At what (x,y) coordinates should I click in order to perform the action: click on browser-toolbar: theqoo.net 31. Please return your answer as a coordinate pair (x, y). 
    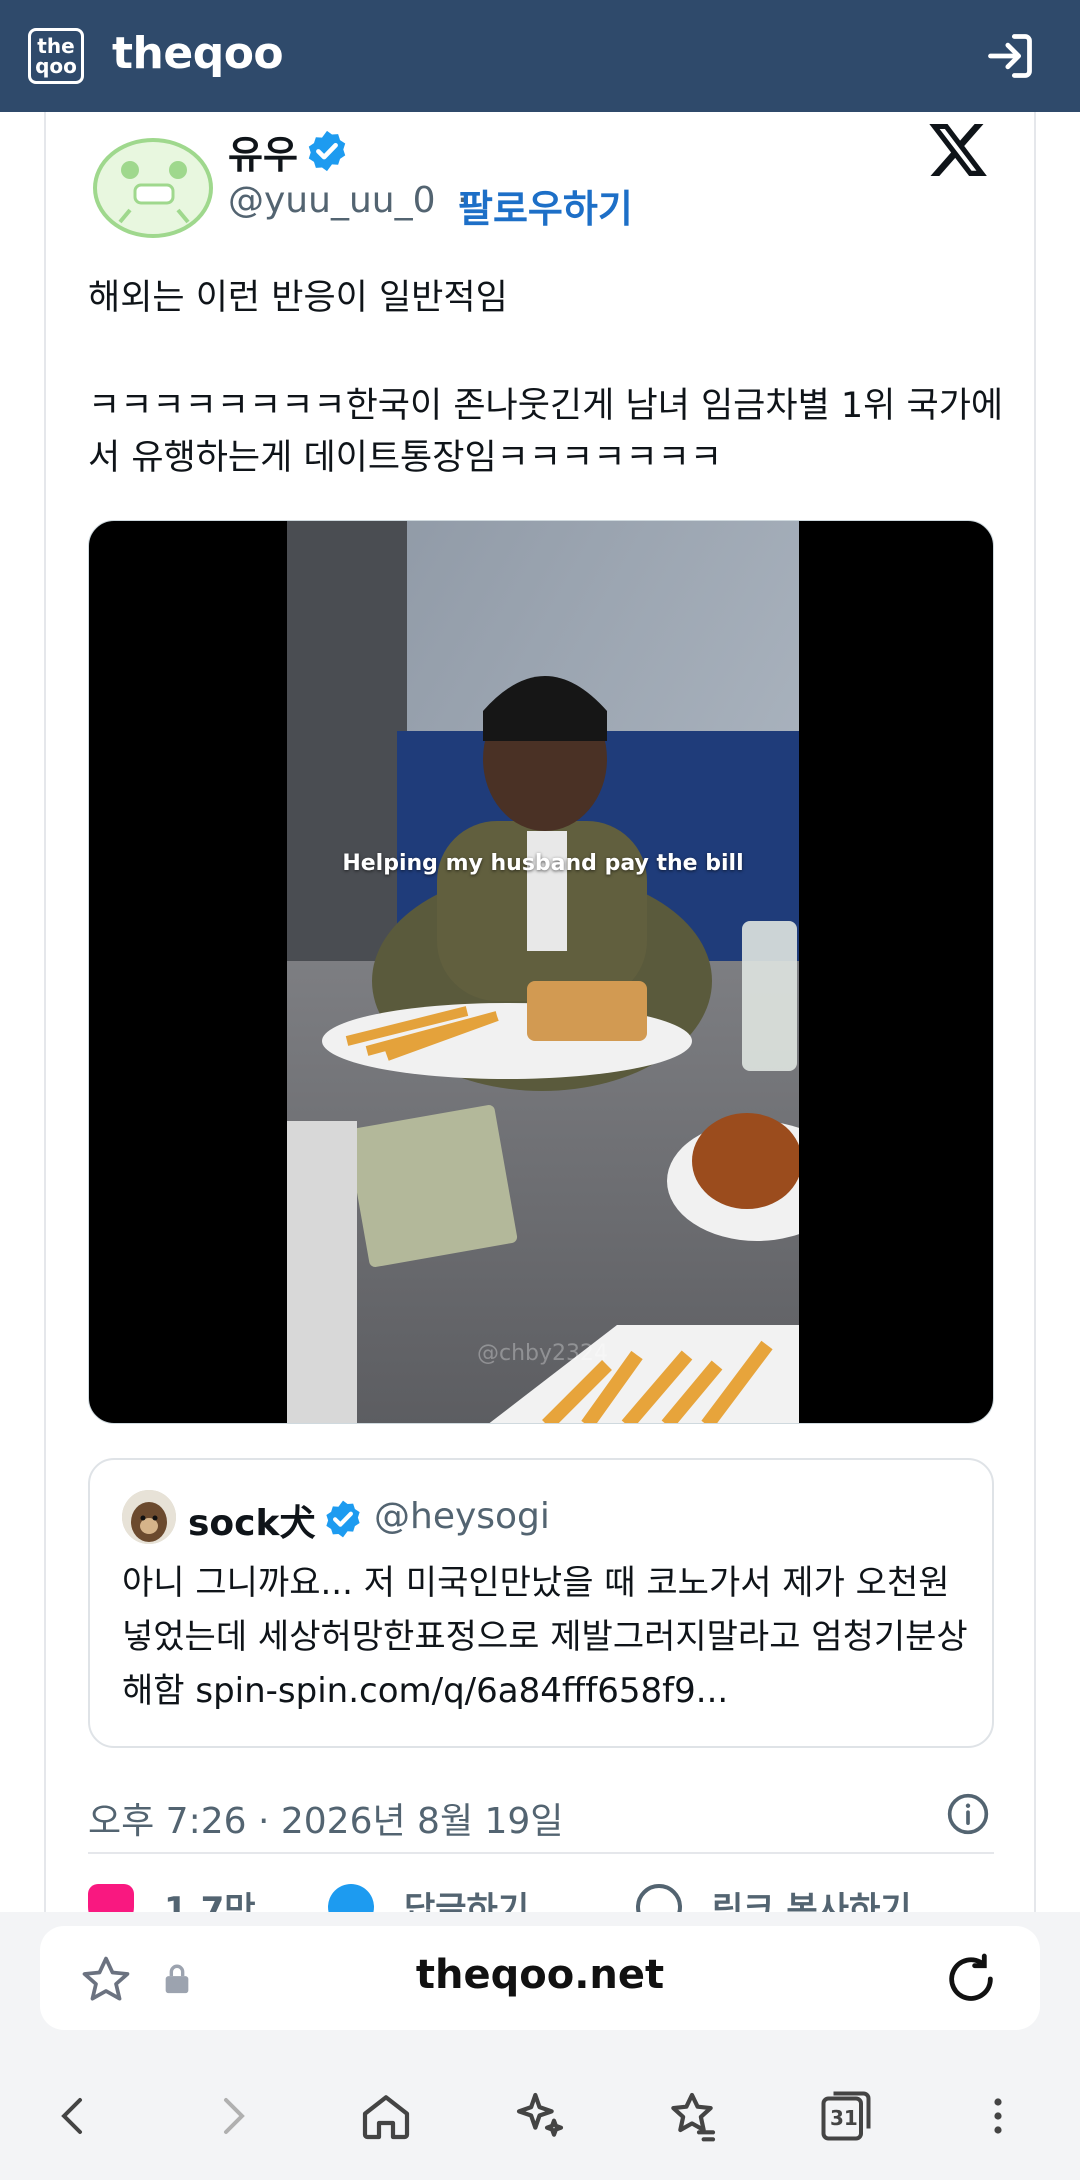
    Looking at the image, I should click on (540, 2046).